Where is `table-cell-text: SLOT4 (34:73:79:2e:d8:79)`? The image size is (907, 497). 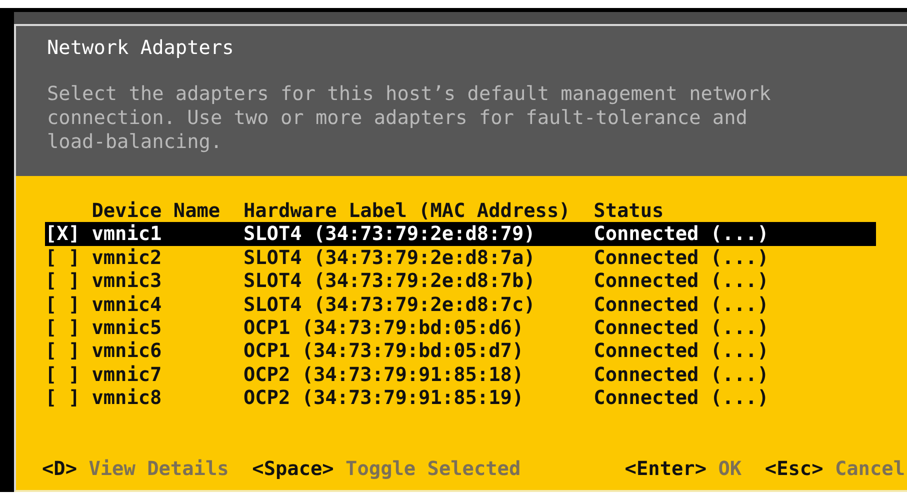 table-cell-text: SLOT4 (34:73:79:2e:d8:79) is located at coordinates (389, 234).